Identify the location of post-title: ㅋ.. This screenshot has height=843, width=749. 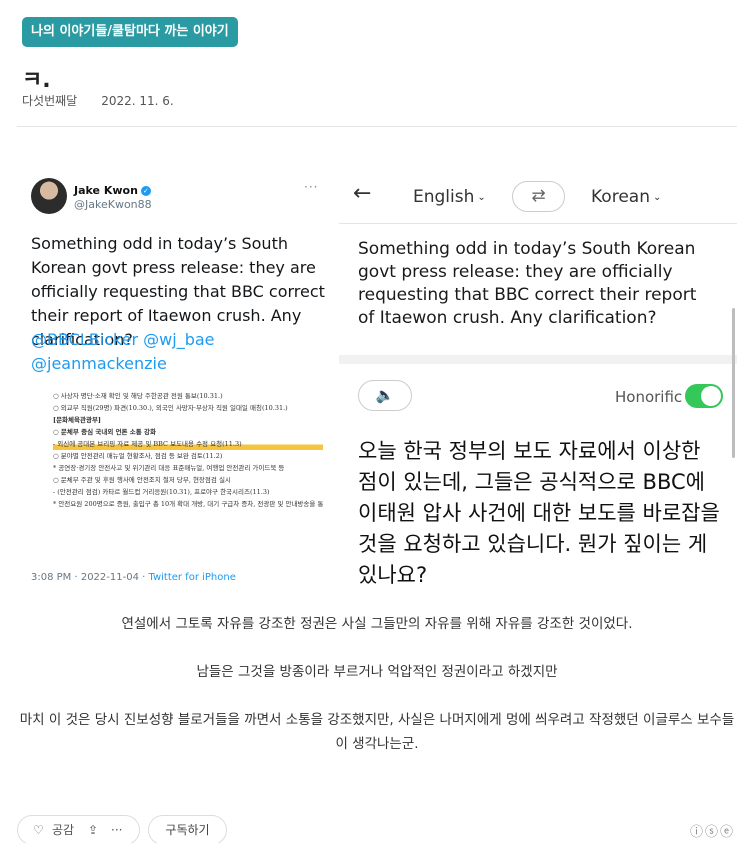
(36, 80).